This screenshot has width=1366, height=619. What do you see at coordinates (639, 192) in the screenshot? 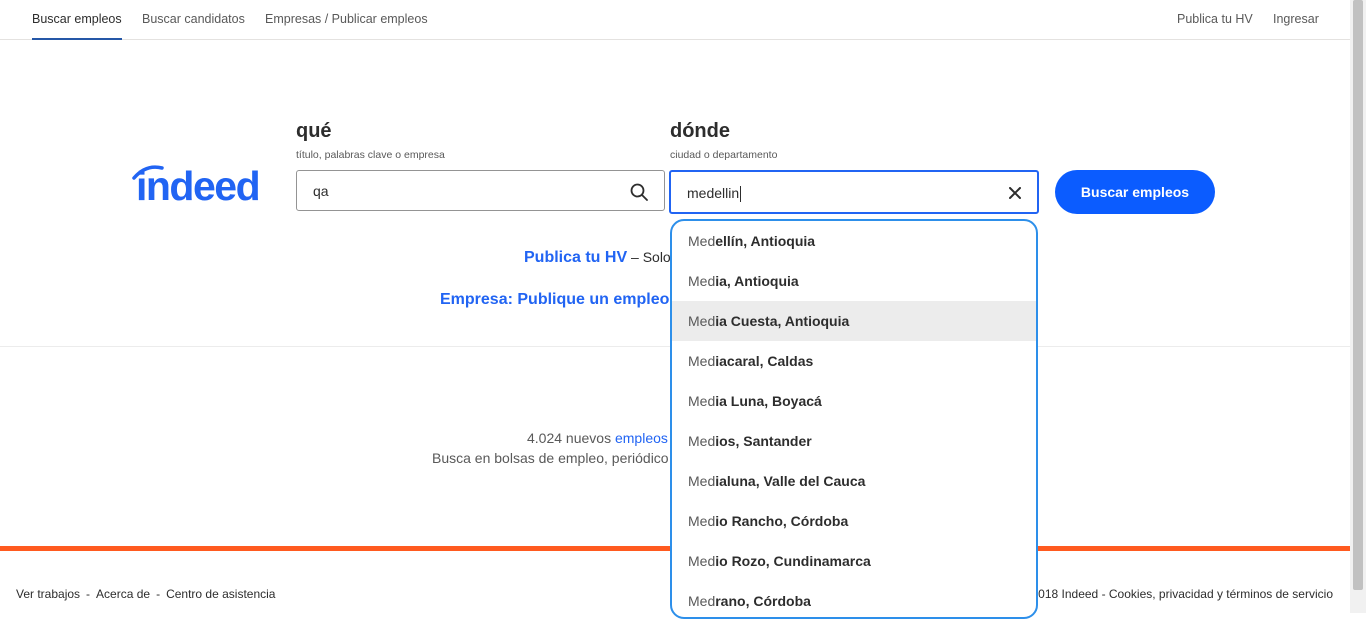
I see `search-icon` at bounding box center [639, 192].